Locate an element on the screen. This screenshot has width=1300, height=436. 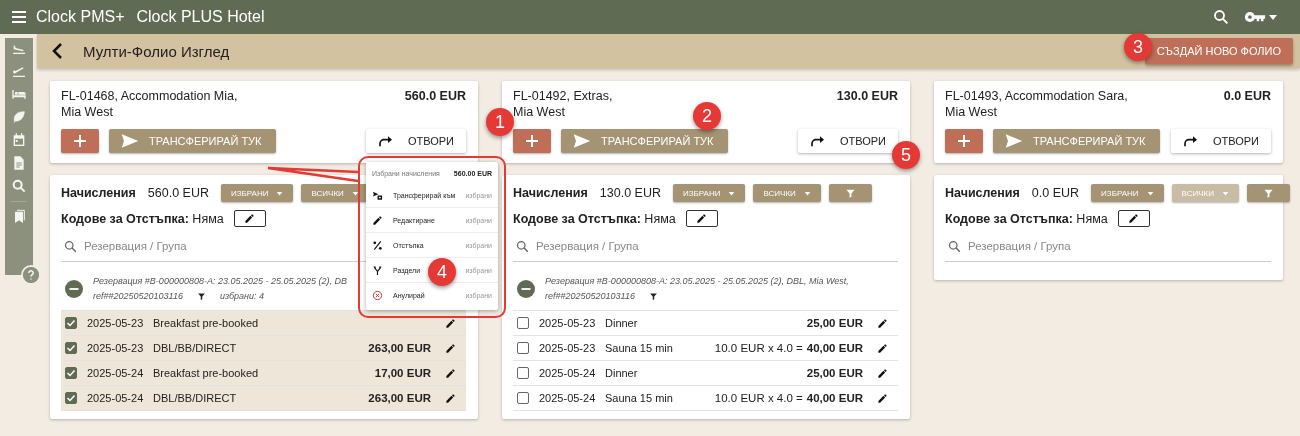
forward-arrow-icon is located at coordinates (385, 141).